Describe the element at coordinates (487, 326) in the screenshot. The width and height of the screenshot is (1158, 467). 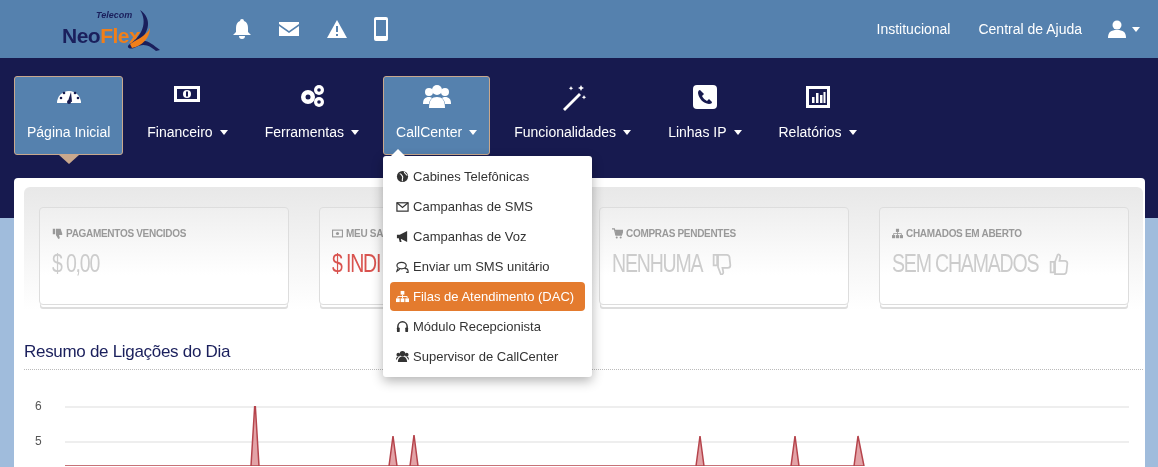
I see `menu-item: Módulo Recepcionista` at that location.